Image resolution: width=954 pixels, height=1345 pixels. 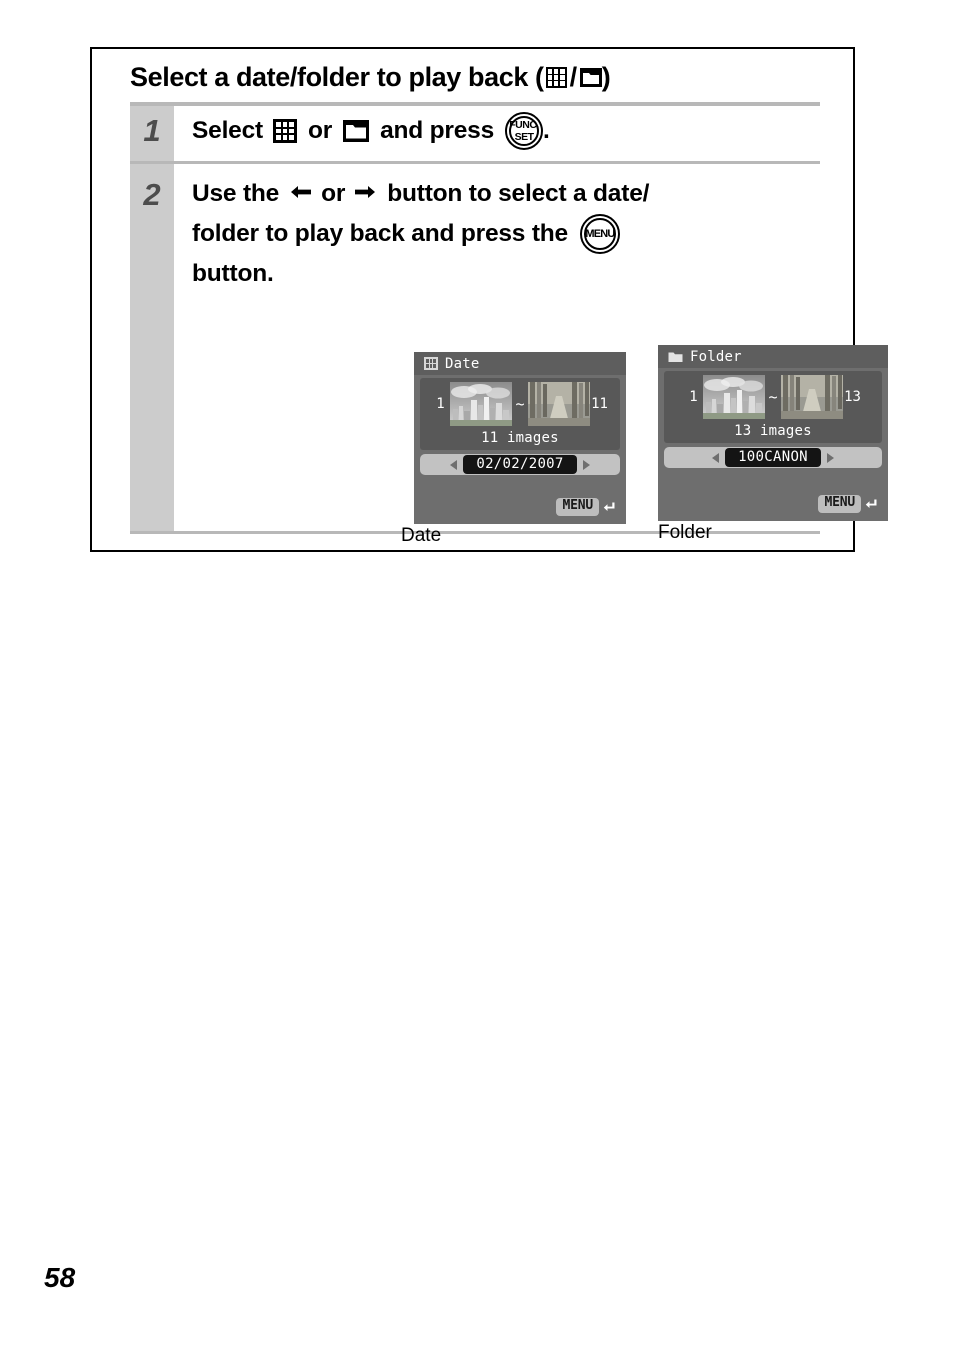 What do you see at coordinates (233, 273) in the screenshot?
I see `step-2-part-5: button.` at bounding box center [233, 273].